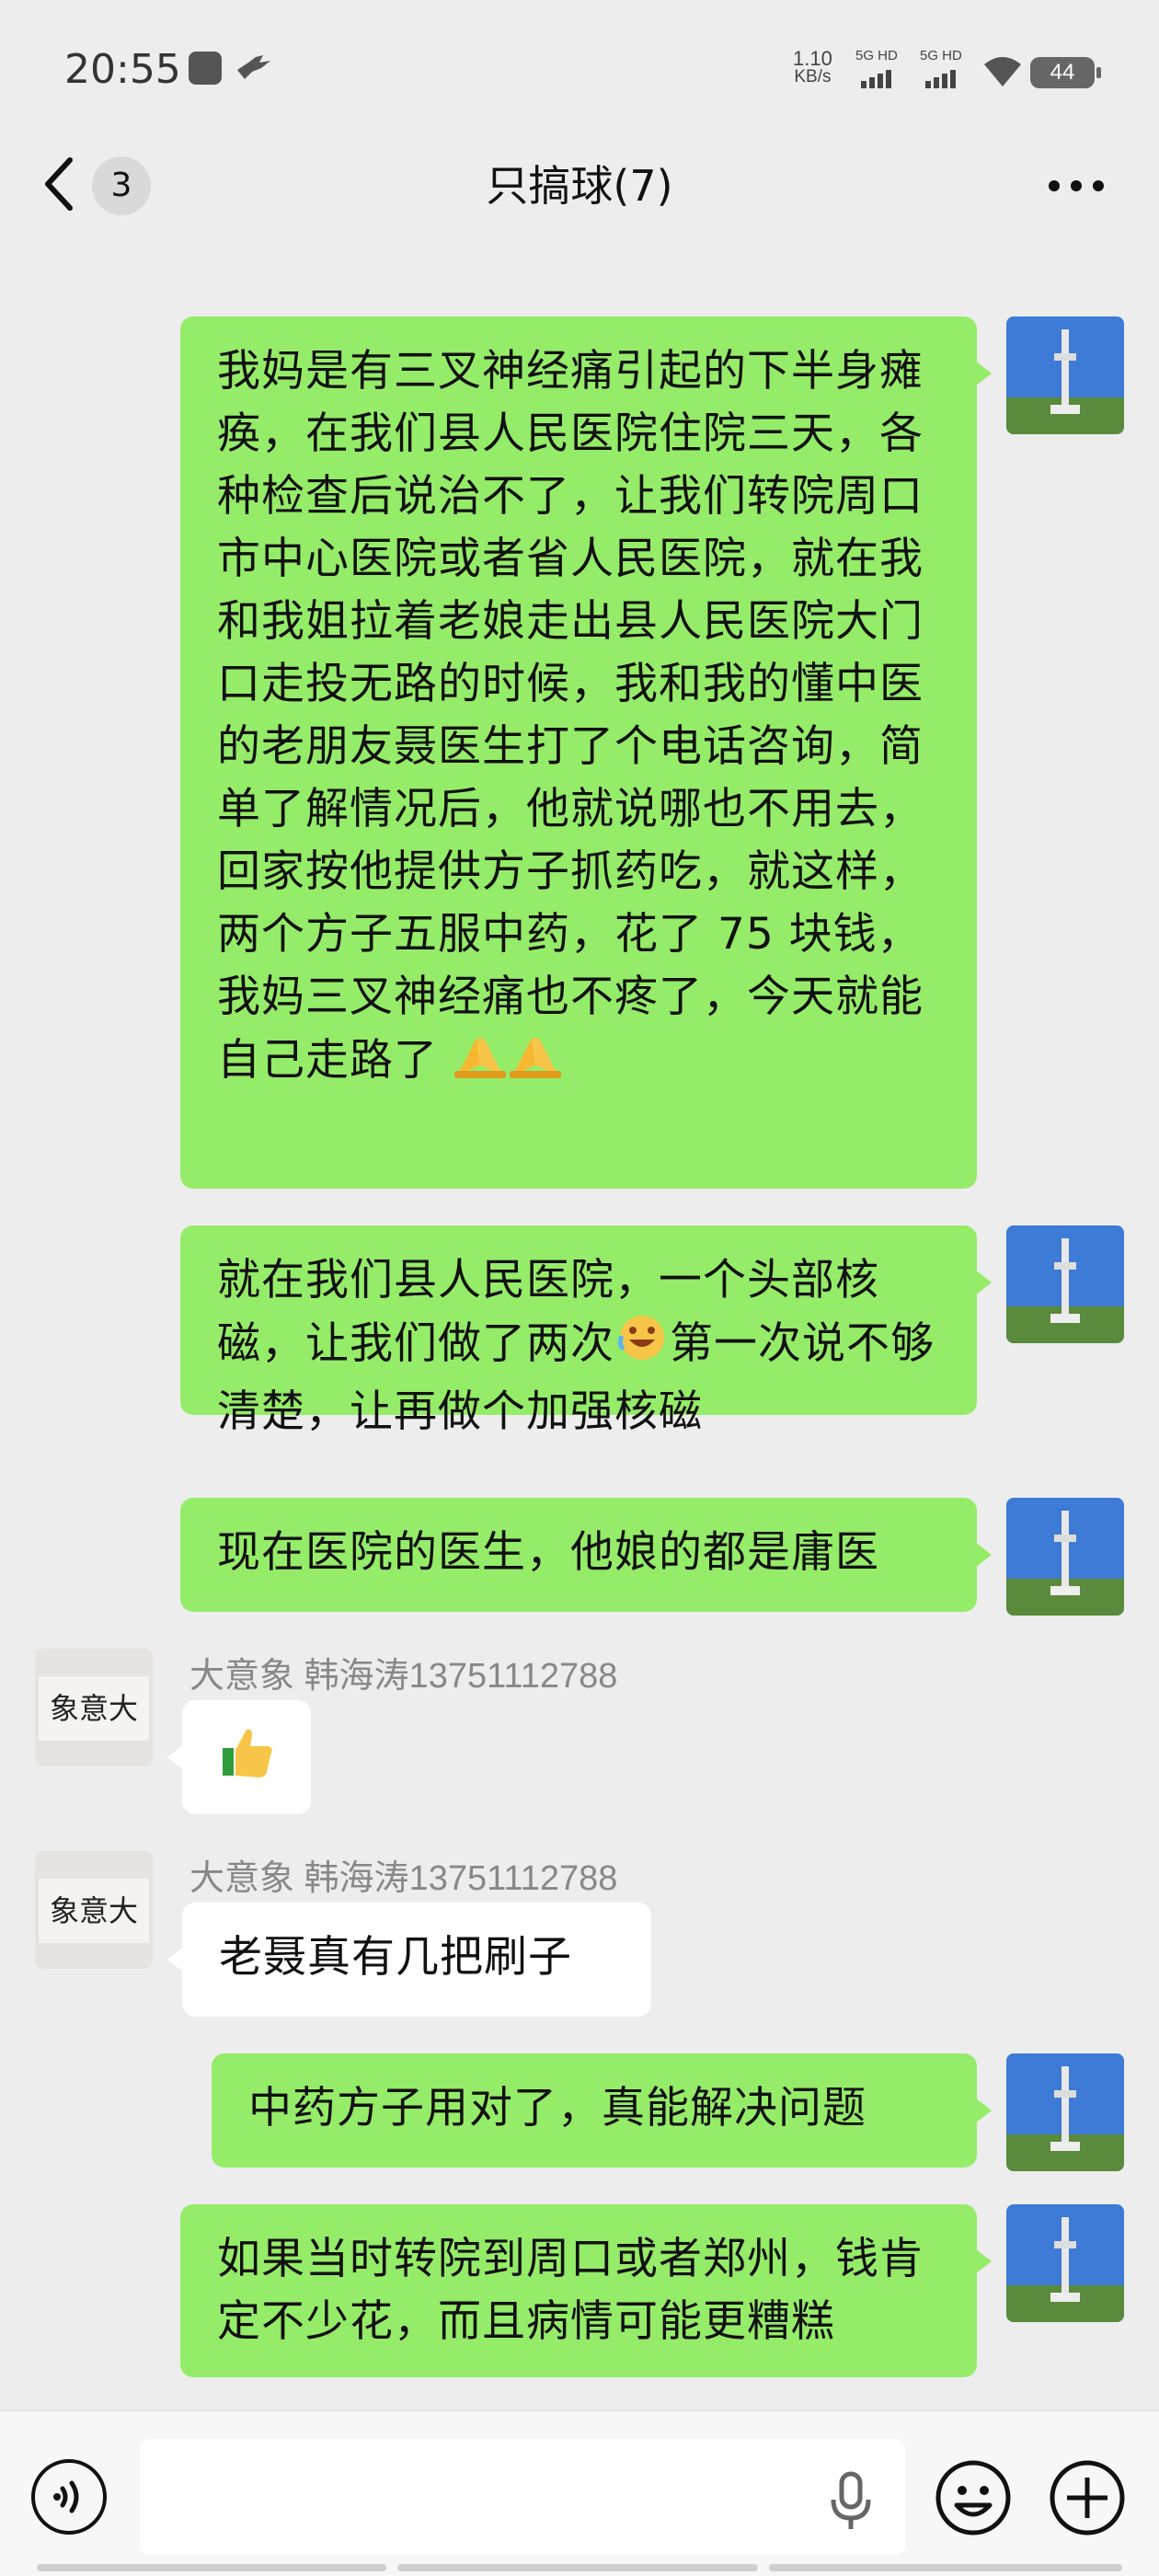  I want to click on status-bar: 20:55 1.10 KB/s 5G HD 5G HD 44, so click(579, 69).